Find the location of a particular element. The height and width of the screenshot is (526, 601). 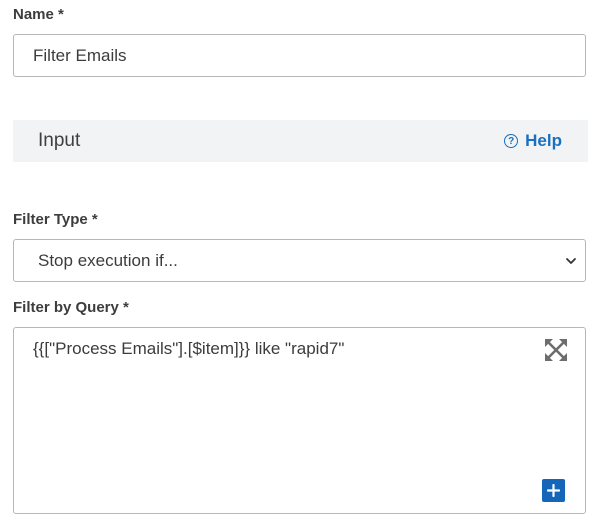

section-title: Input is located at coordinates (59, 140).